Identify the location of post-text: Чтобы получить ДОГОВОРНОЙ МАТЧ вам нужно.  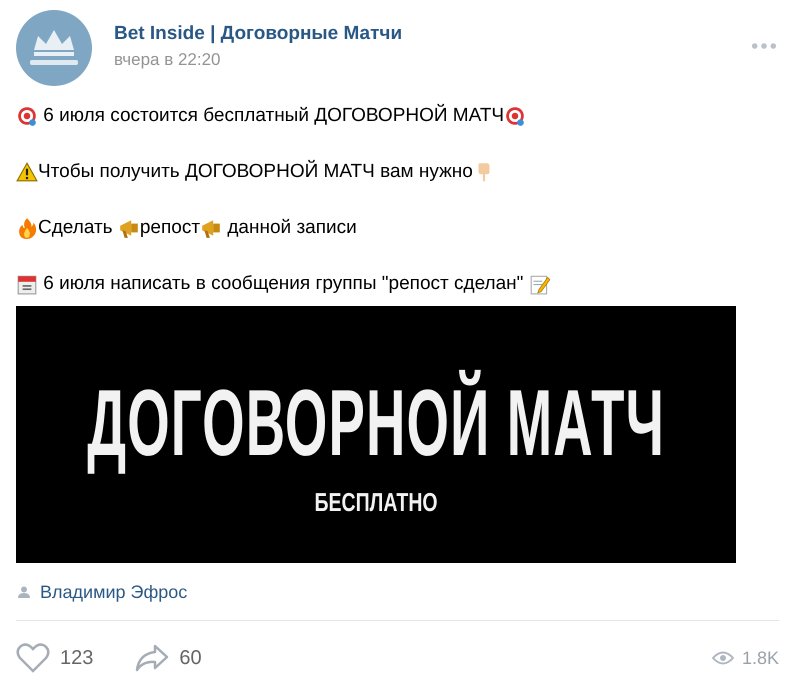
(255, 172).